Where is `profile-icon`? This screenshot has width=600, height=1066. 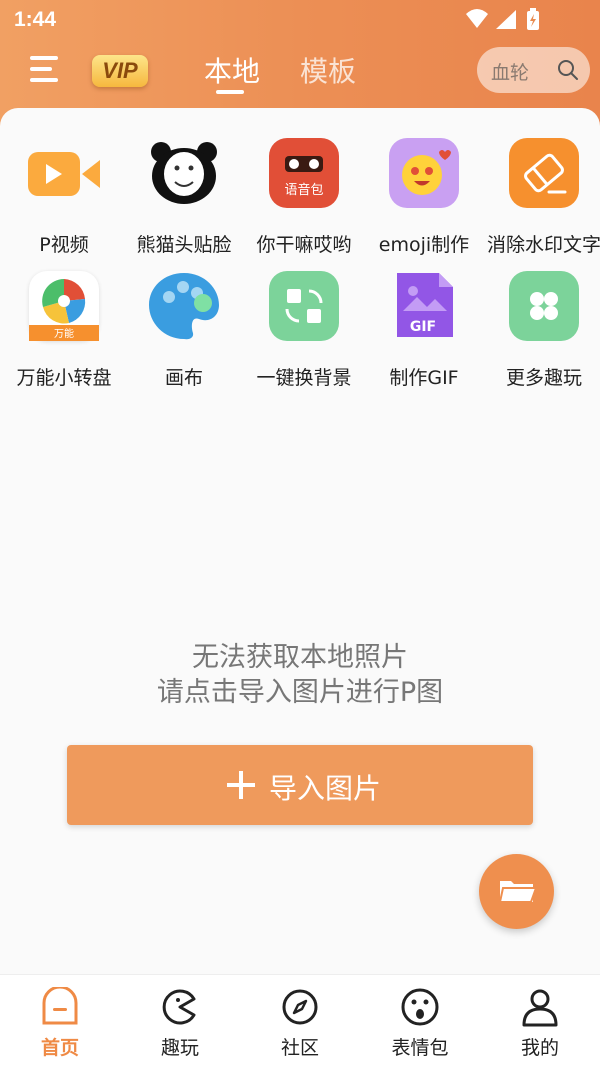
profile-icon is located at coordinates (540, 1008).